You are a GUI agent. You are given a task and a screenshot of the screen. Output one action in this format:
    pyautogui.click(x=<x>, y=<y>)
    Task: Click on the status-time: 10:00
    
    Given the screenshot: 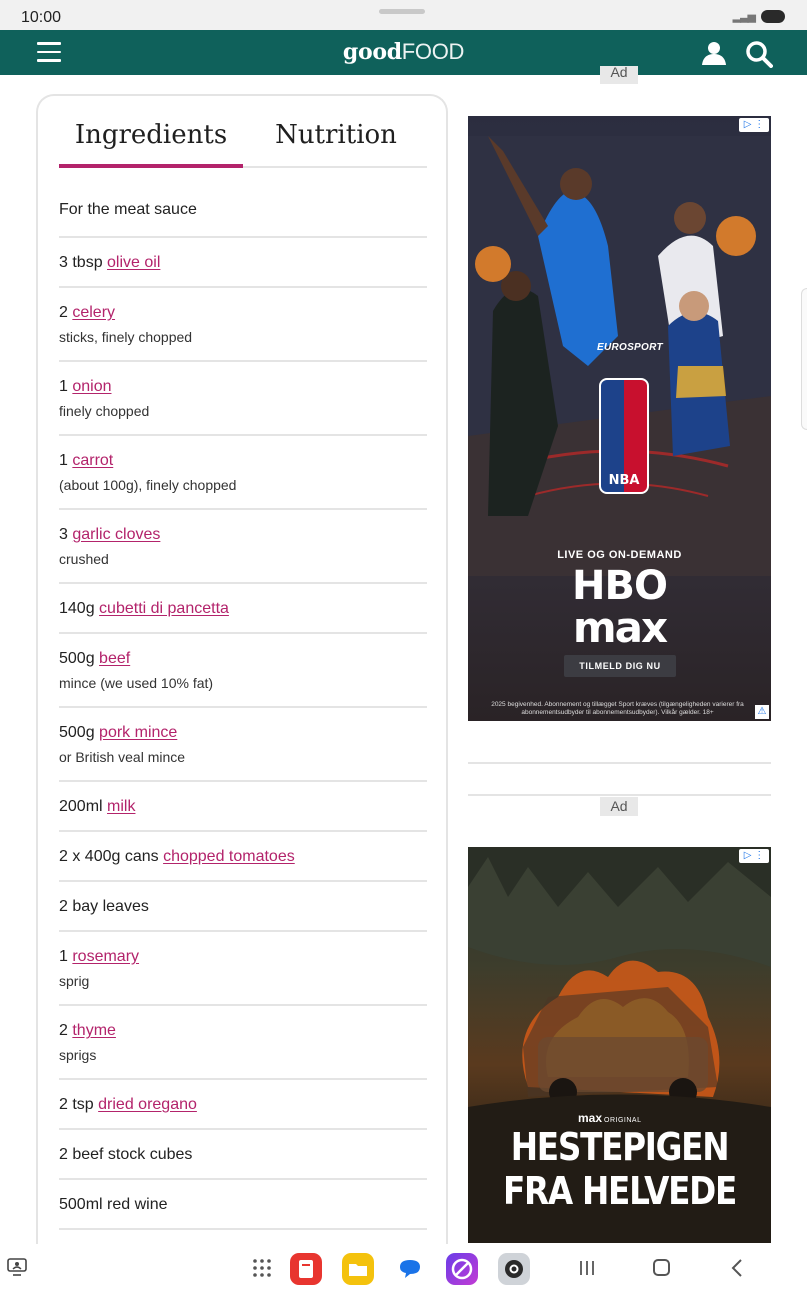 What is the action you would take?
    pyautogui.click(x=41, y=17)
    